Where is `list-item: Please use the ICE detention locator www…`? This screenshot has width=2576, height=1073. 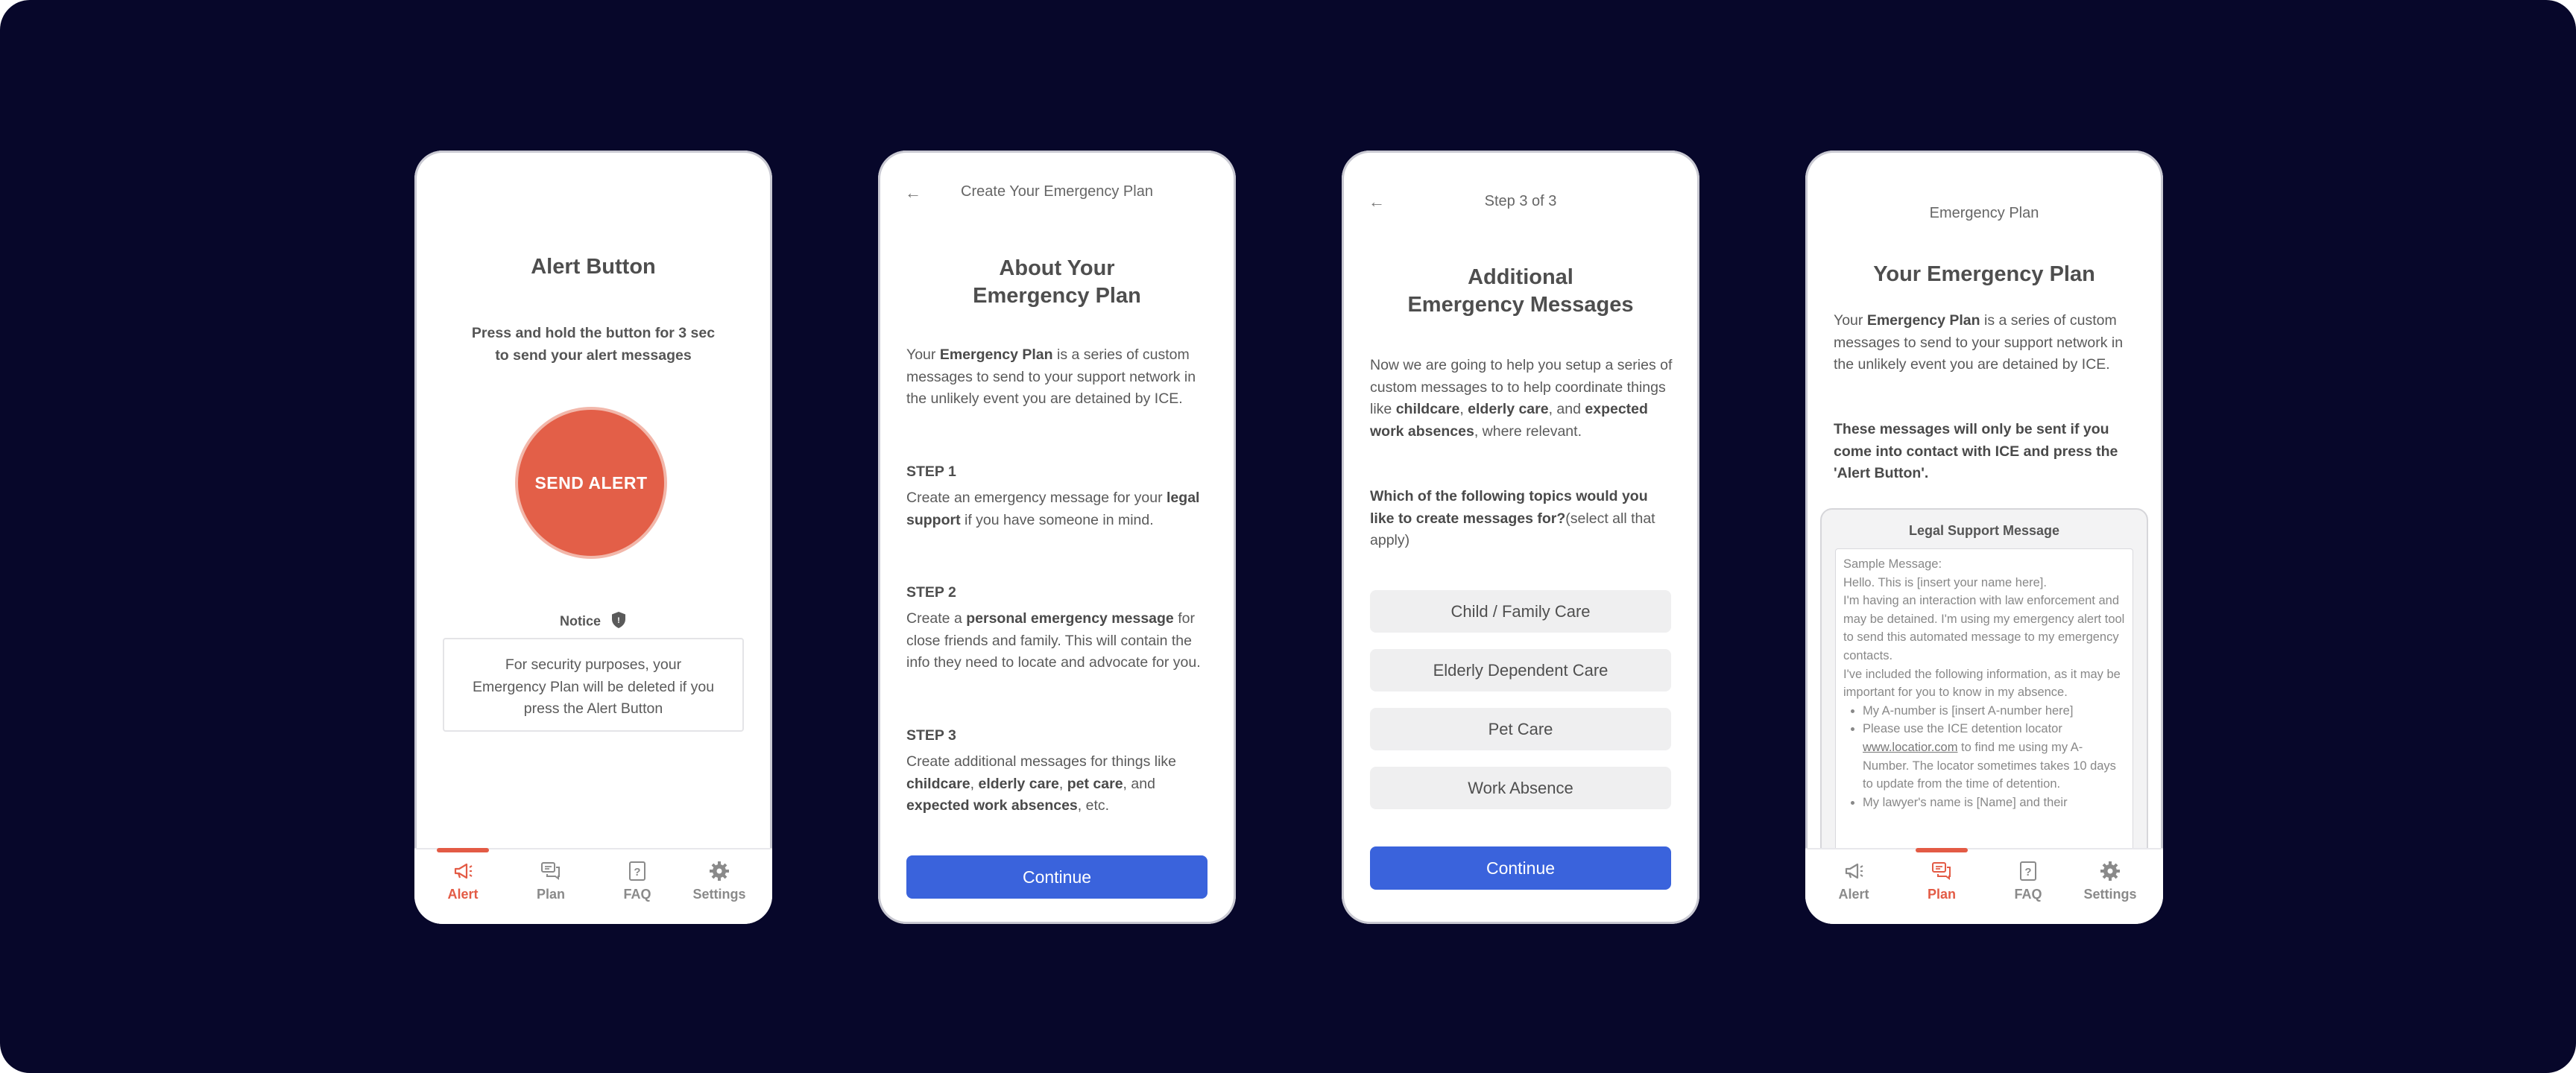 list-item: Please use the ICE detention locator www… is located at coordinates (1994, 756).